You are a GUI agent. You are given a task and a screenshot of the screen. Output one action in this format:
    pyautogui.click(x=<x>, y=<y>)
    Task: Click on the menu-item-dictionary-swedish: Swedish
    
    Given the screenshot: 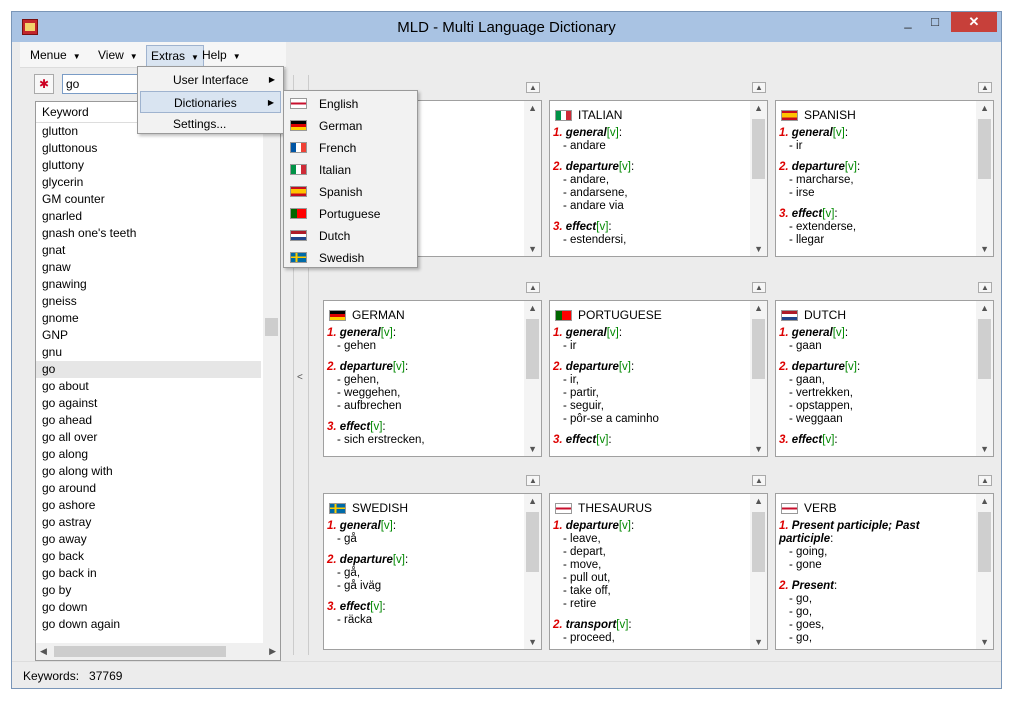 What is the action you would take?
    pyautogui.click(x=350, y=258)
    